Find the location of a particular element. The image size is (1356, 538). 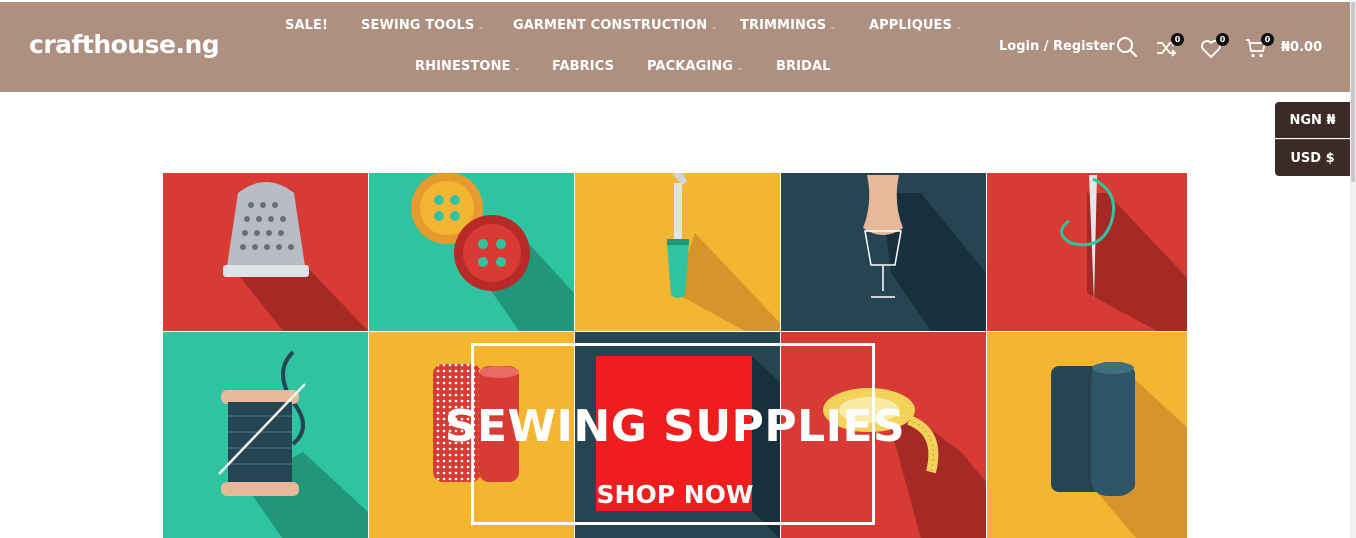

compare-count-badge: 0 is located at coordinates (1177, 39).